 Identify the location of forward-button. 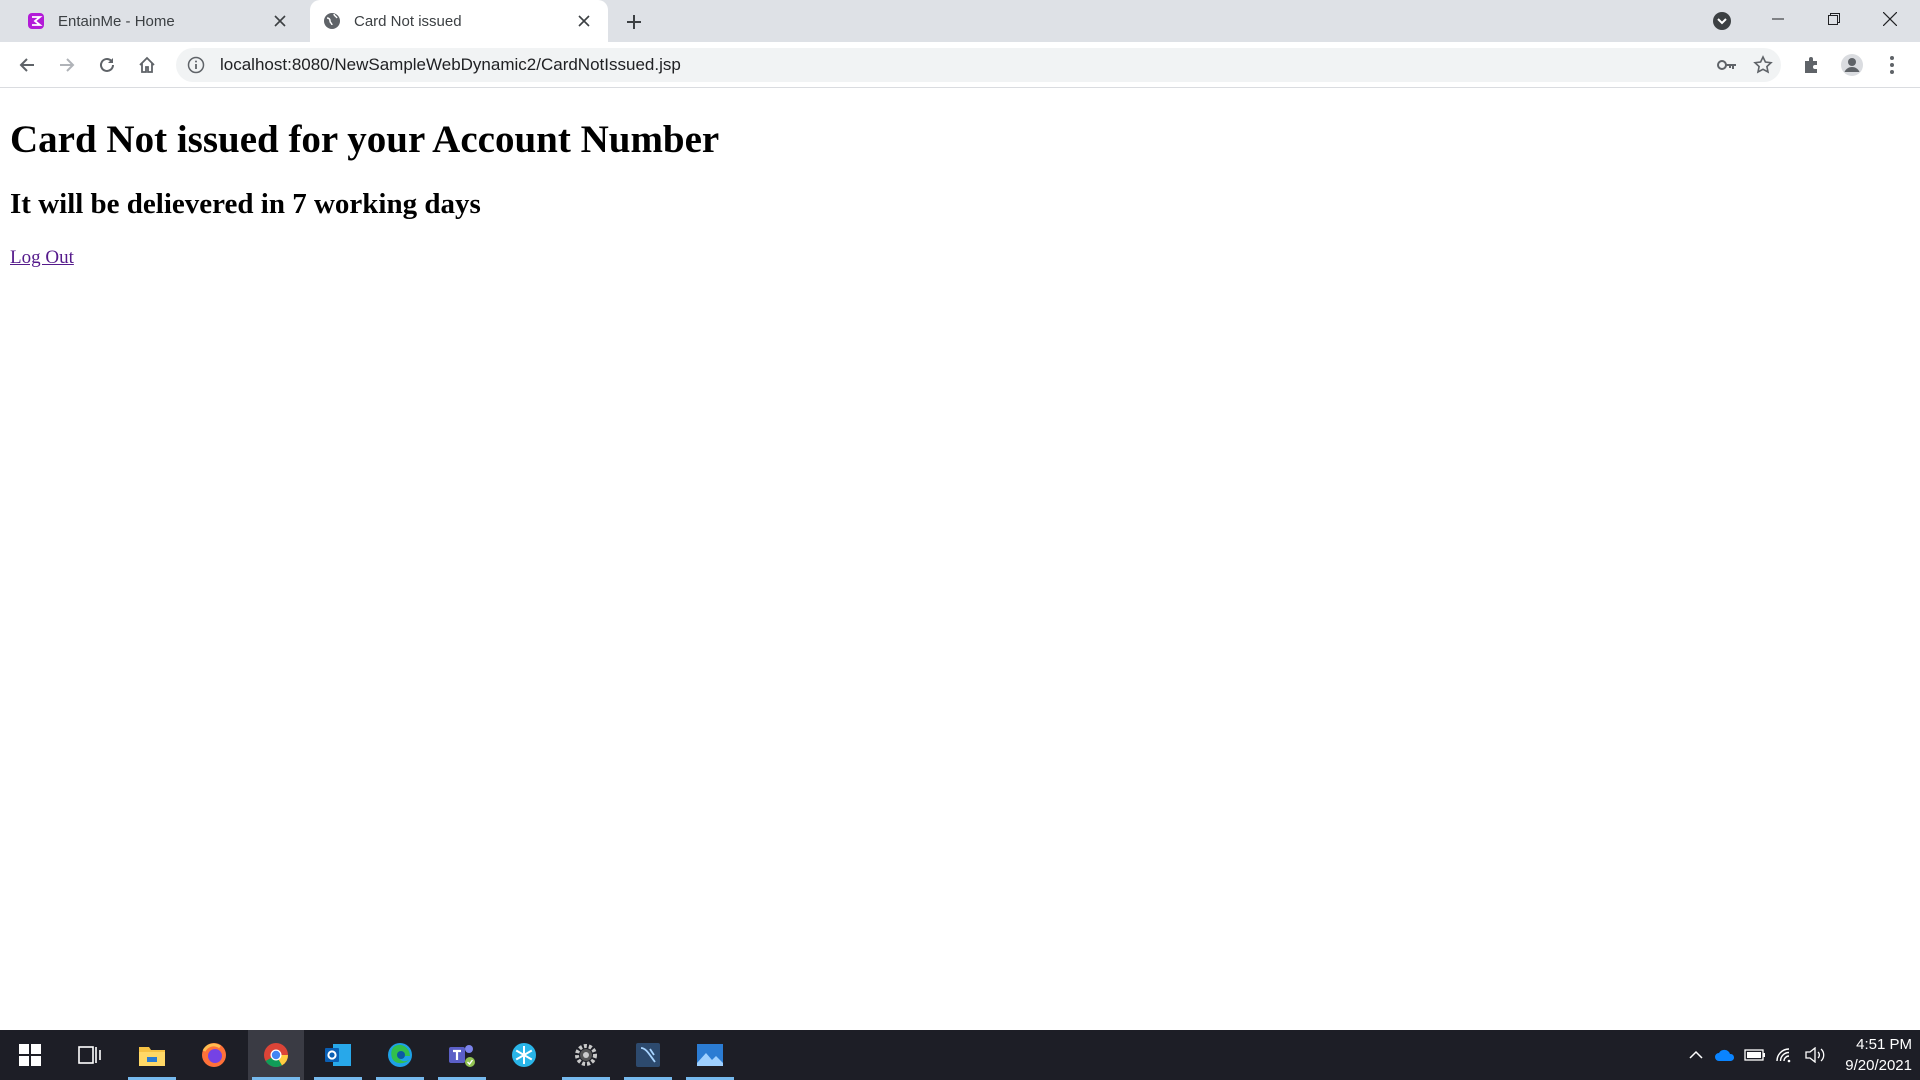
(67, 65).